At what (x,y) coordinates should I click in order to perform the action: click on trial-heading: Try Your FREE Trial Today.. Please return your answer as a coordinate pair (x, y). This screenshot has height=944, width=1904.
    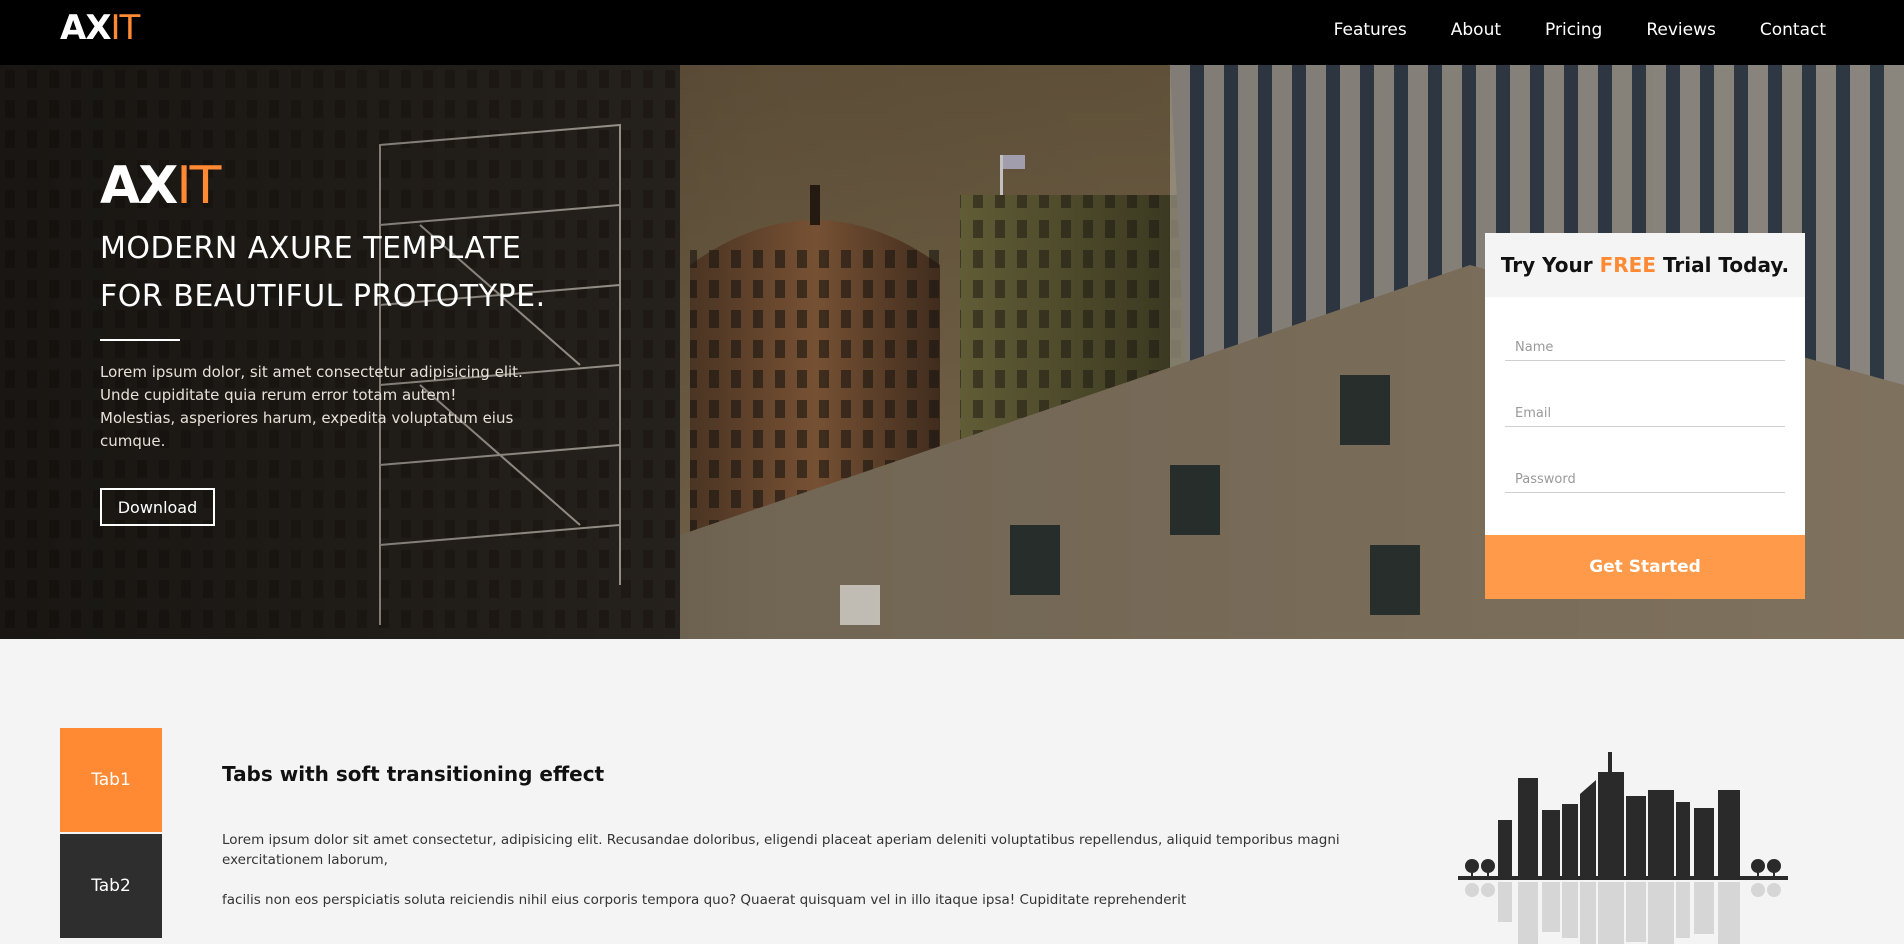
    Looking at the image, I should click on (1645, 265).